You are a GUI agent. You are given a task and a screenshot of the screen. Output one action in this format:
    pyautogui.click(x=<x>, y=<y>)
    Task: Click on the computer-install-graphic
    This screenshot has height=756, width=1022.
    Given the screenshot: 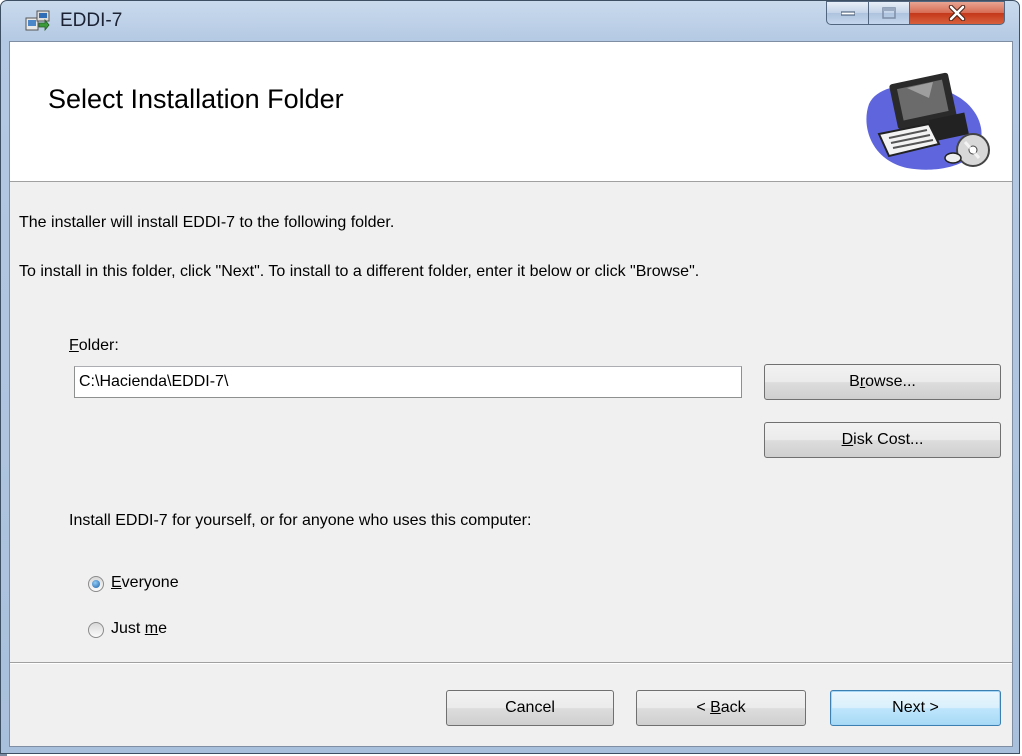 What is the action you would take?
    pyautogui.click(x=928, y=121)
    